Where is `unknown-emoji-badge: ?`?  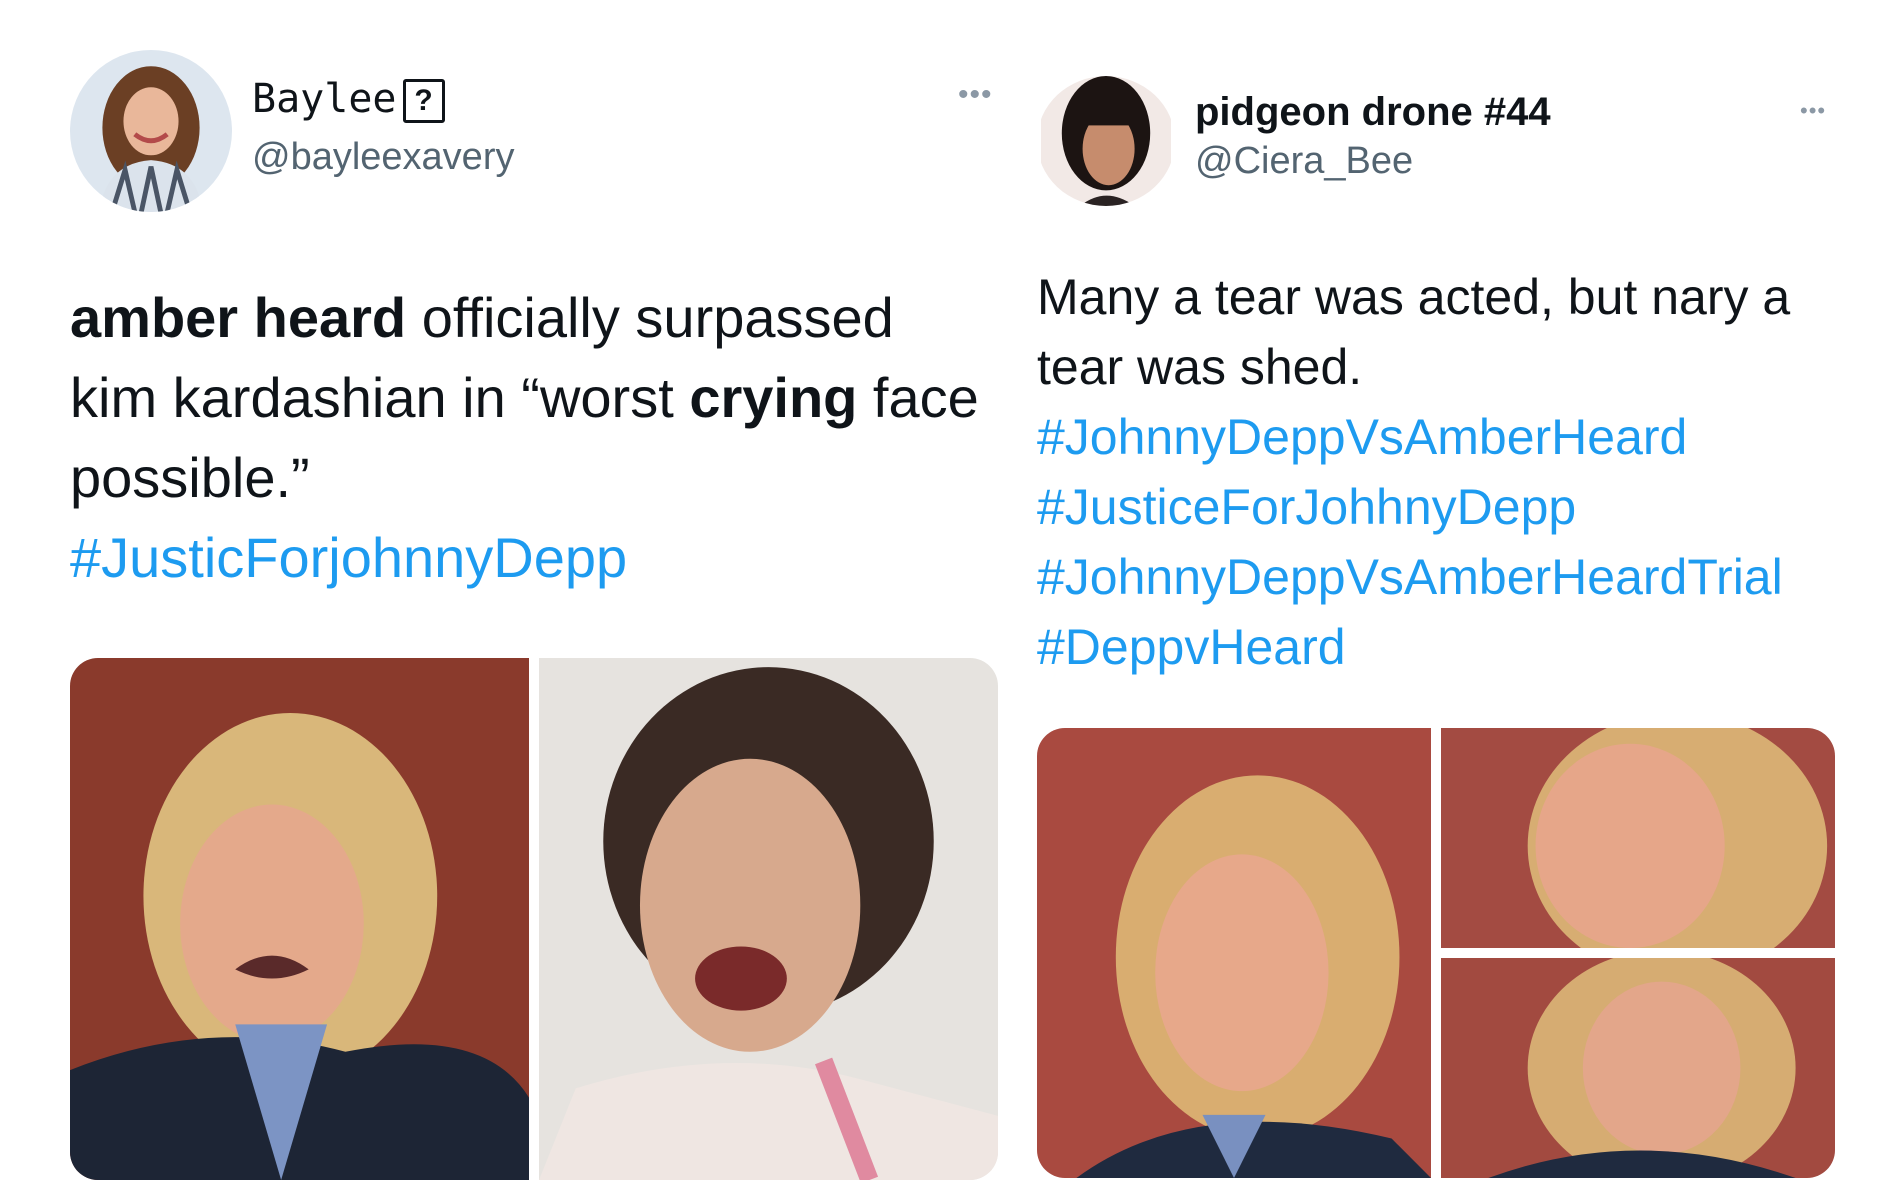
unknown-emoji-badge: ? is located at coordinates (423, 101).